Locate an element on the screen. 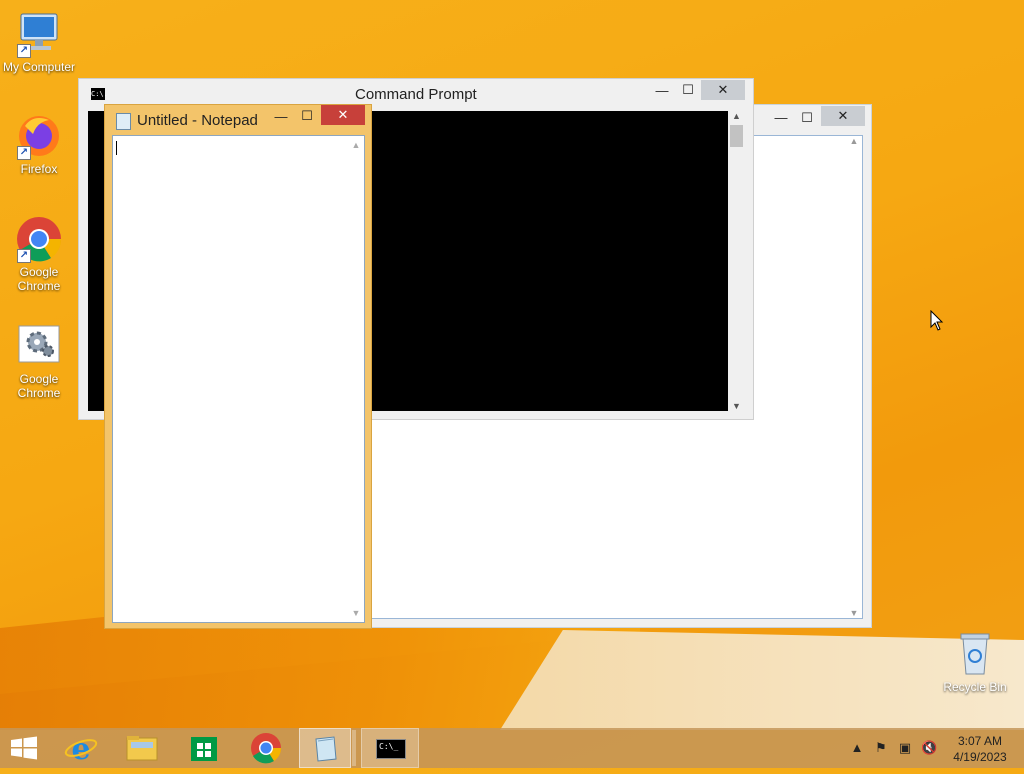 The image size is (1024, 774). desktop-icon-recycle-bin: Recycle Bin is located at coordinates (975, 662).